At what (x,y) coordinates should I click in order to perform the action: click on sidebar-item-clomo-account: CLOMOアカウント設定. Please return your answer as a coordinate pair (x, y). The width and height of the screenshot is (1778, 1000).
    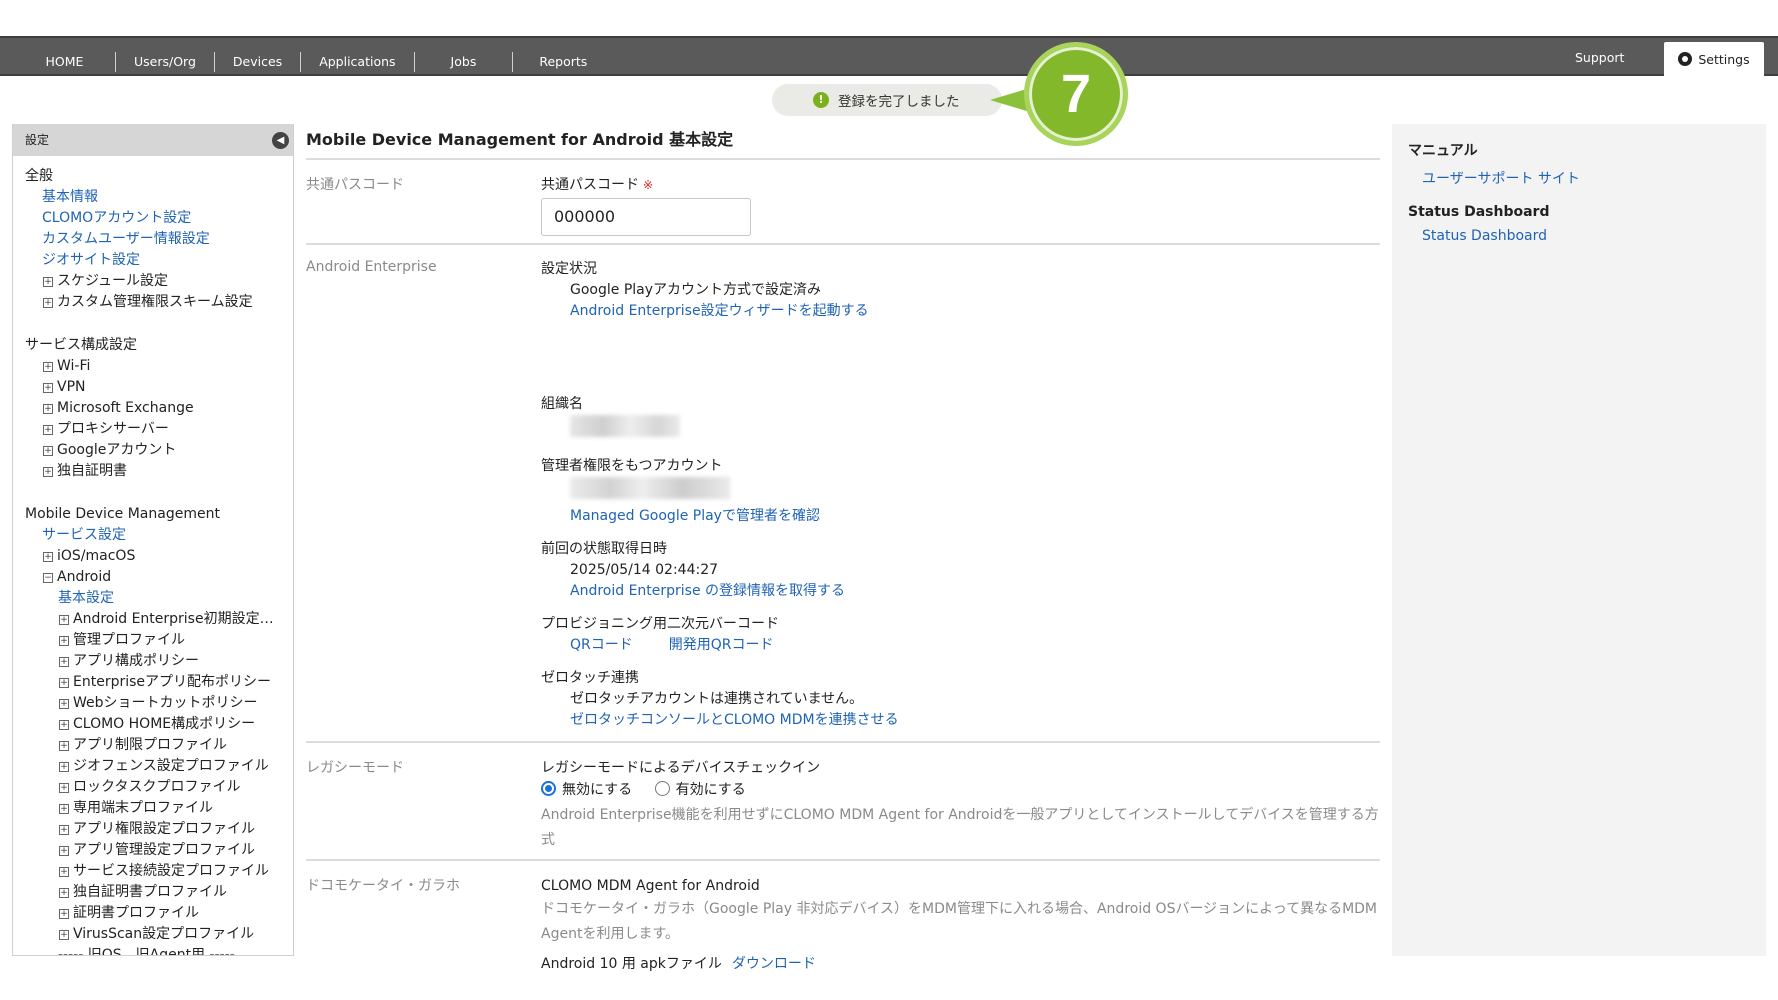
    Looking at the image, I should click on (159, 218).